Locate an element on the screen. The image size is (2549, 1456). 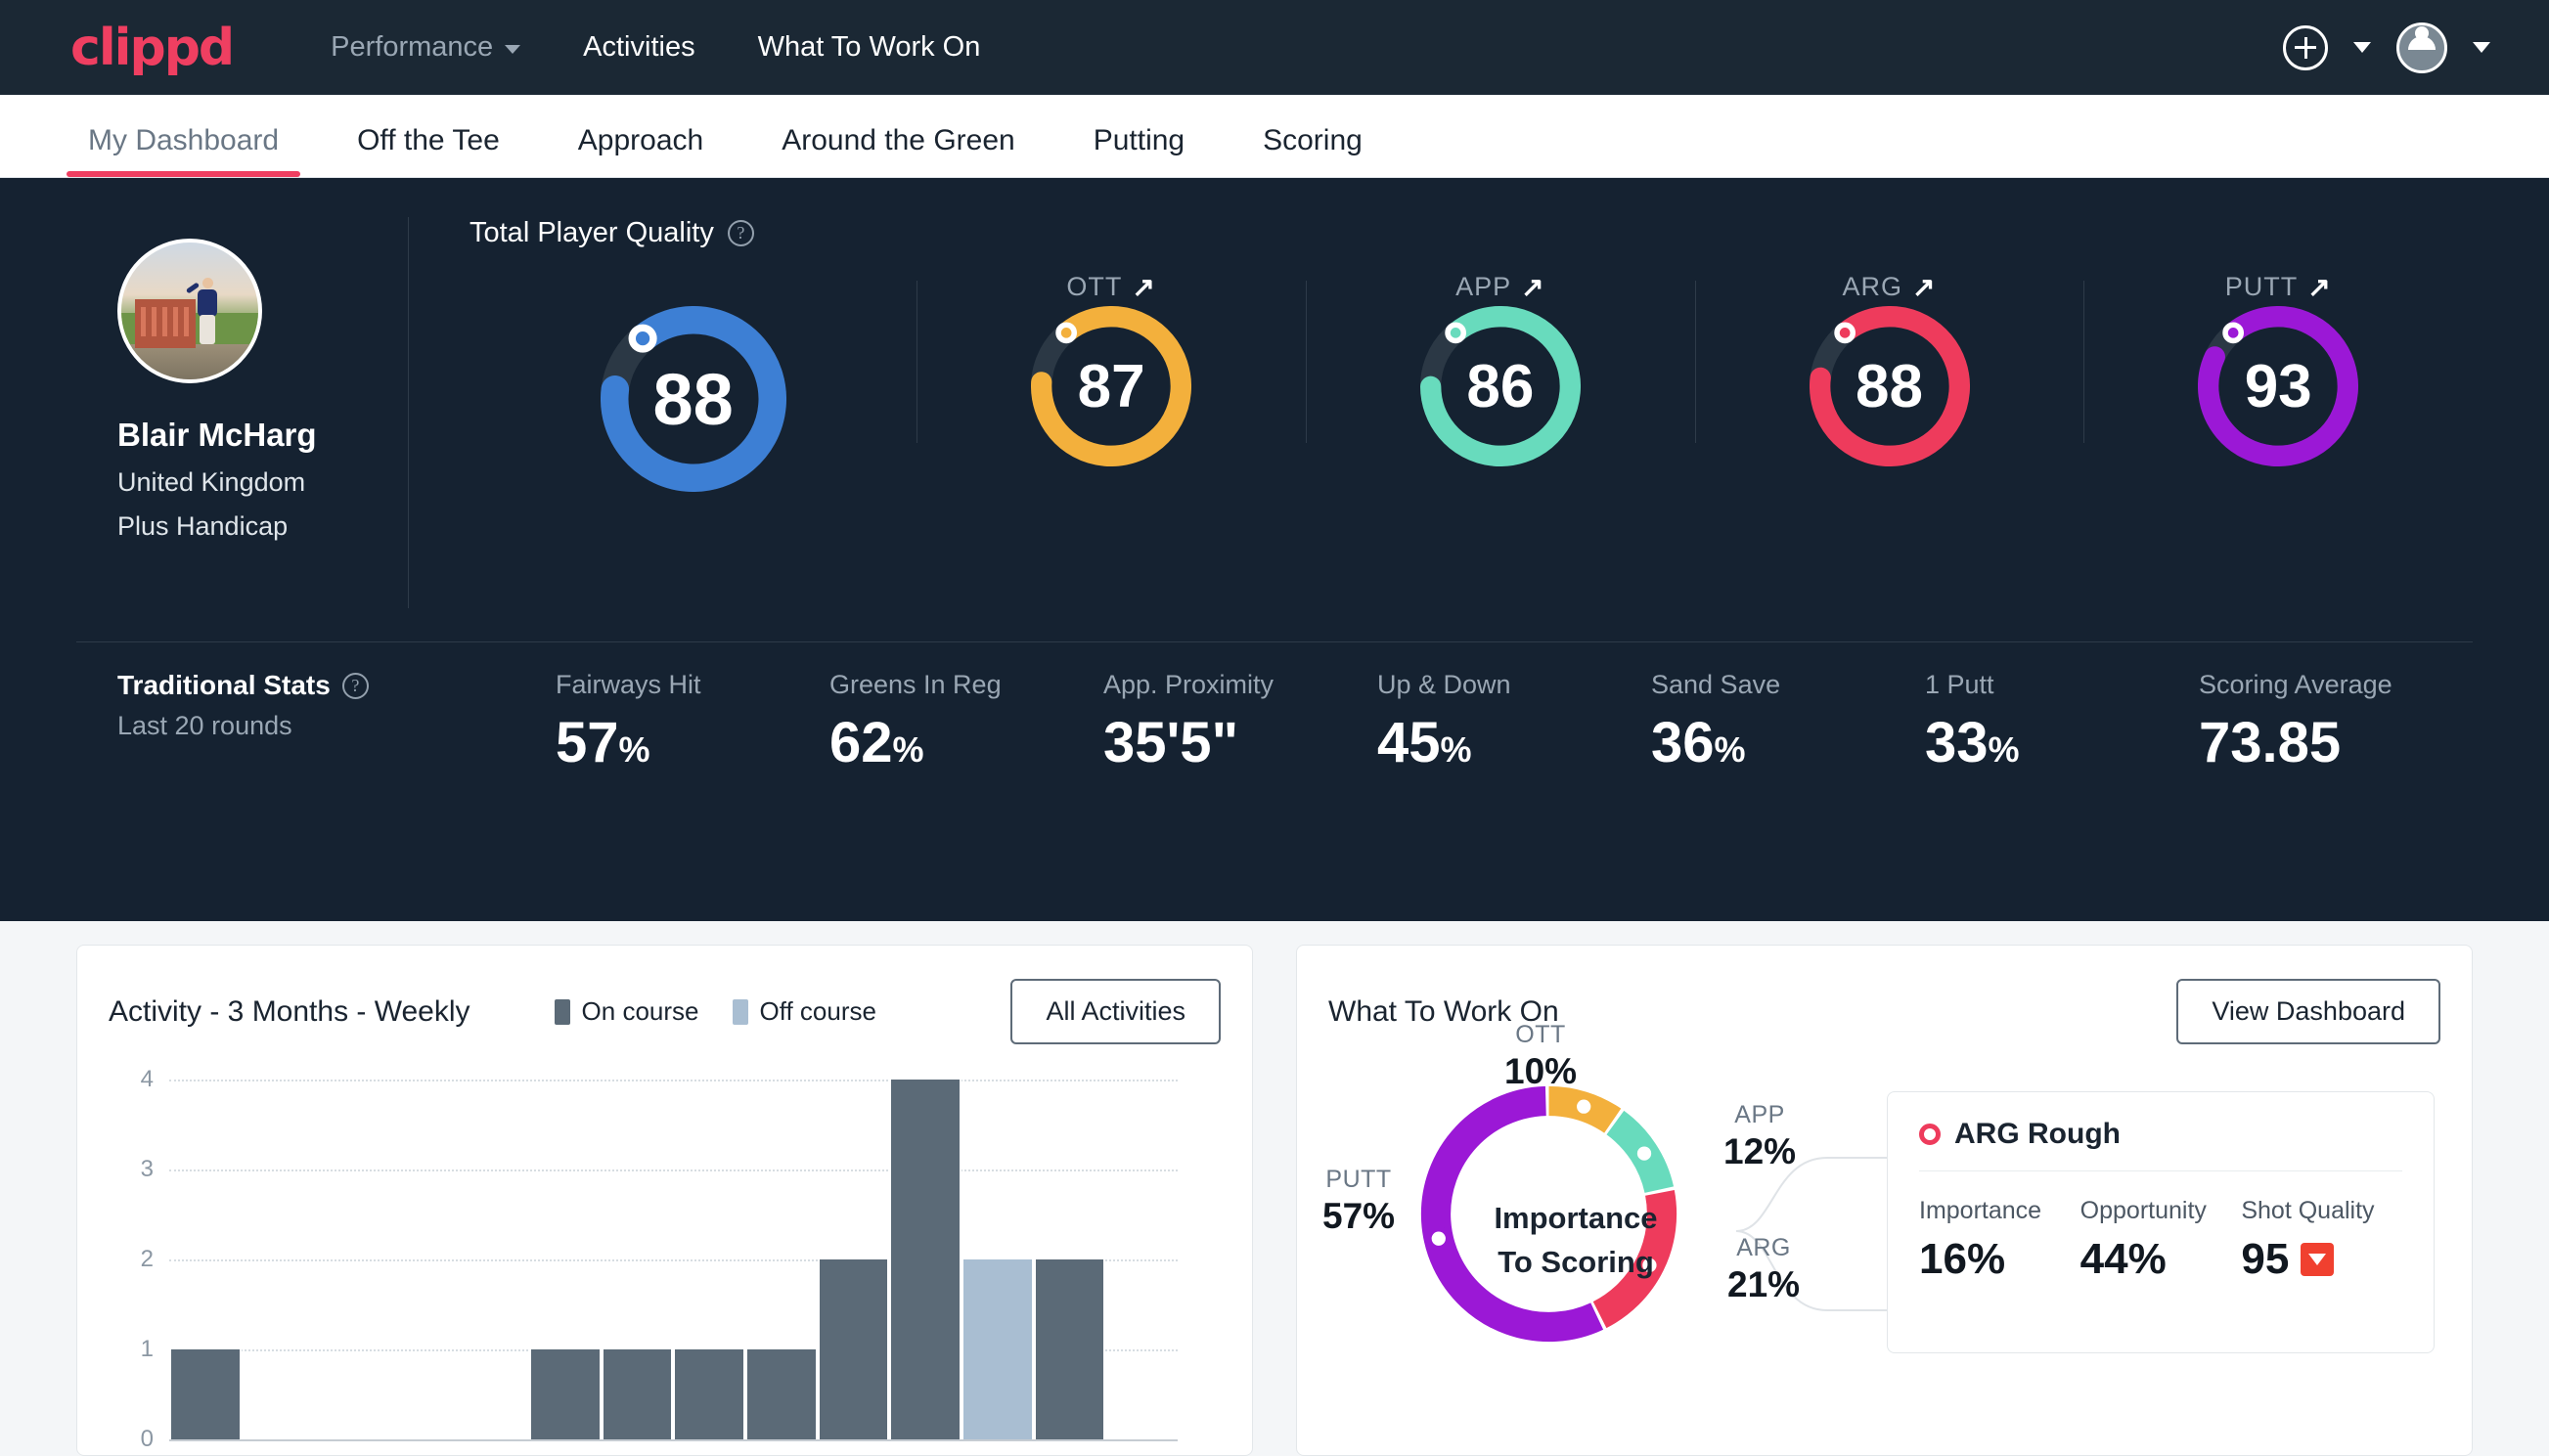
activity-card-title: Activity - 3 Months - Weekly is located at coordinates (289, 1011).